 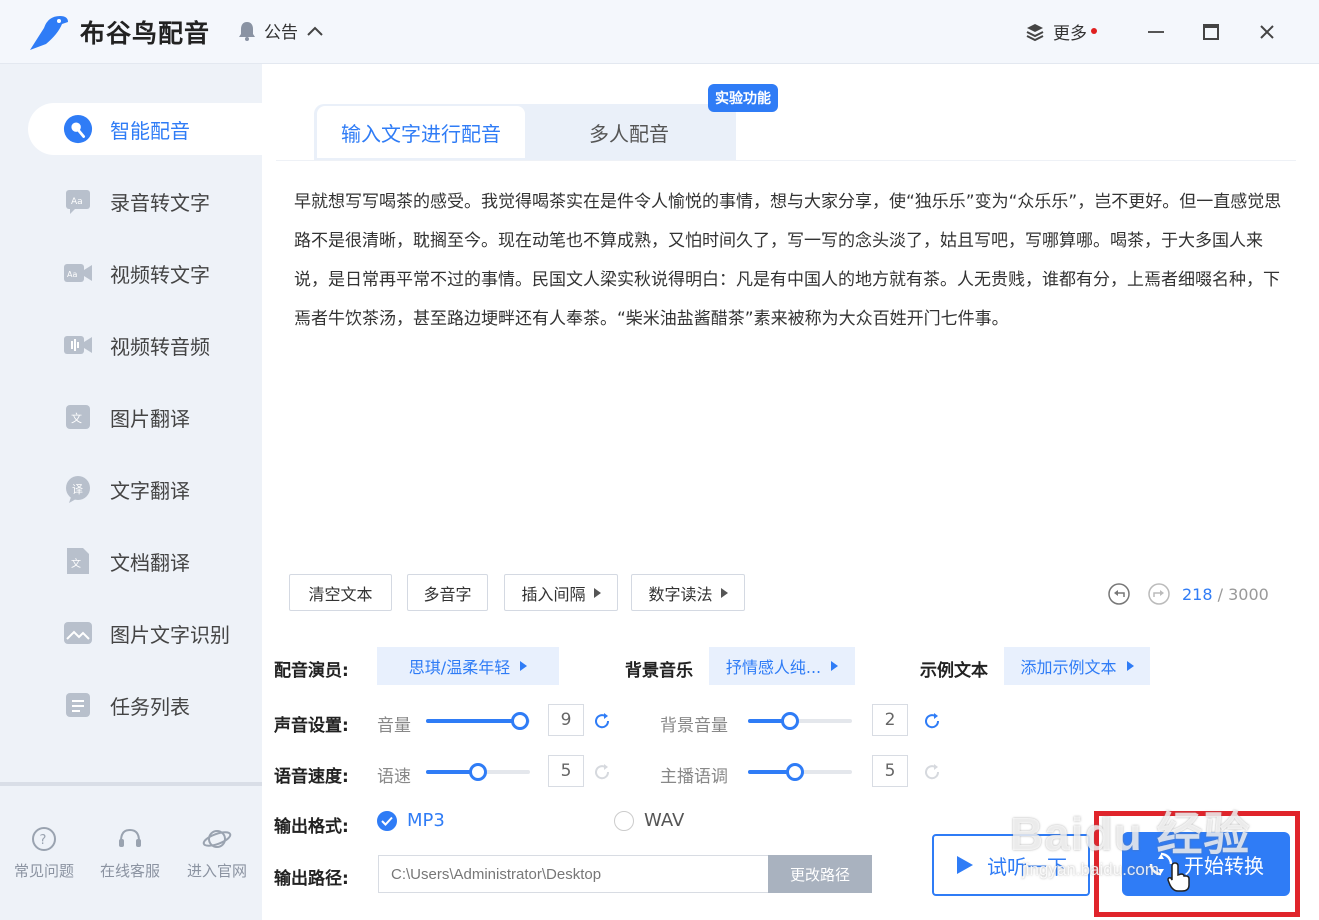 I want to click on insert-pause-button: 插入间隔, so click(x=561, y=592).